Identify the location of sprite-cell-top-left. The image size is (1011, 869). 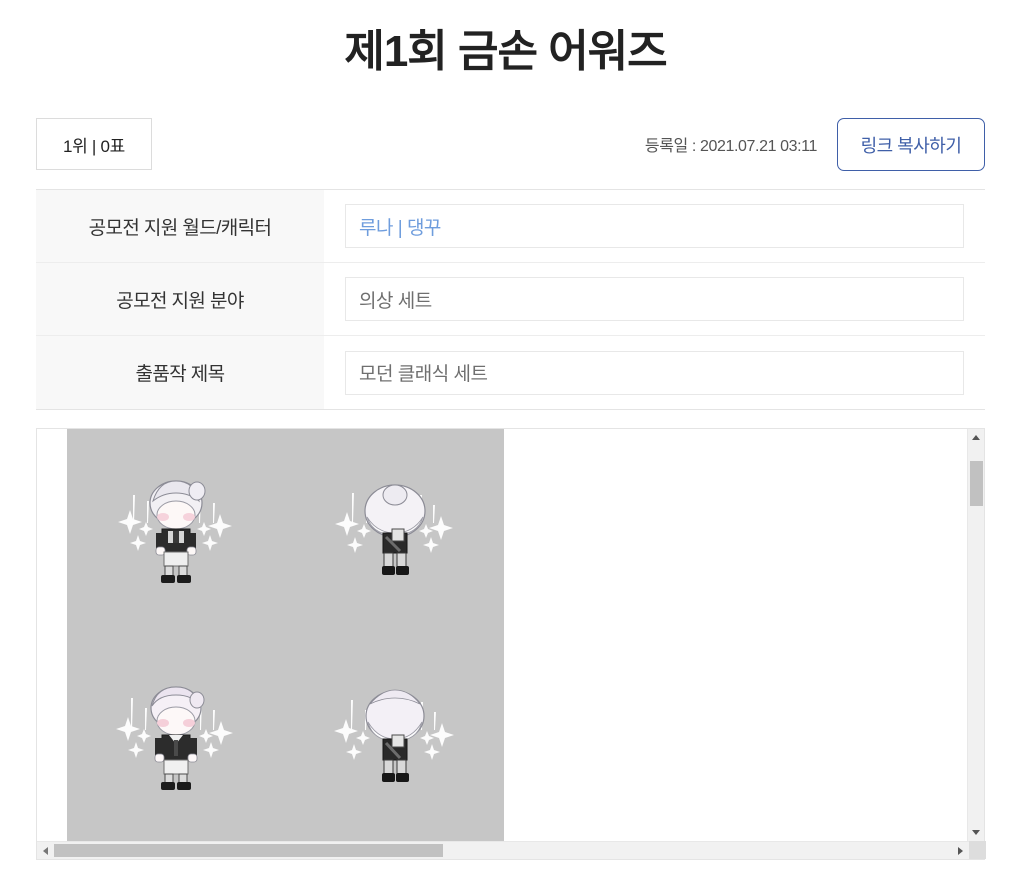
(176, 531).